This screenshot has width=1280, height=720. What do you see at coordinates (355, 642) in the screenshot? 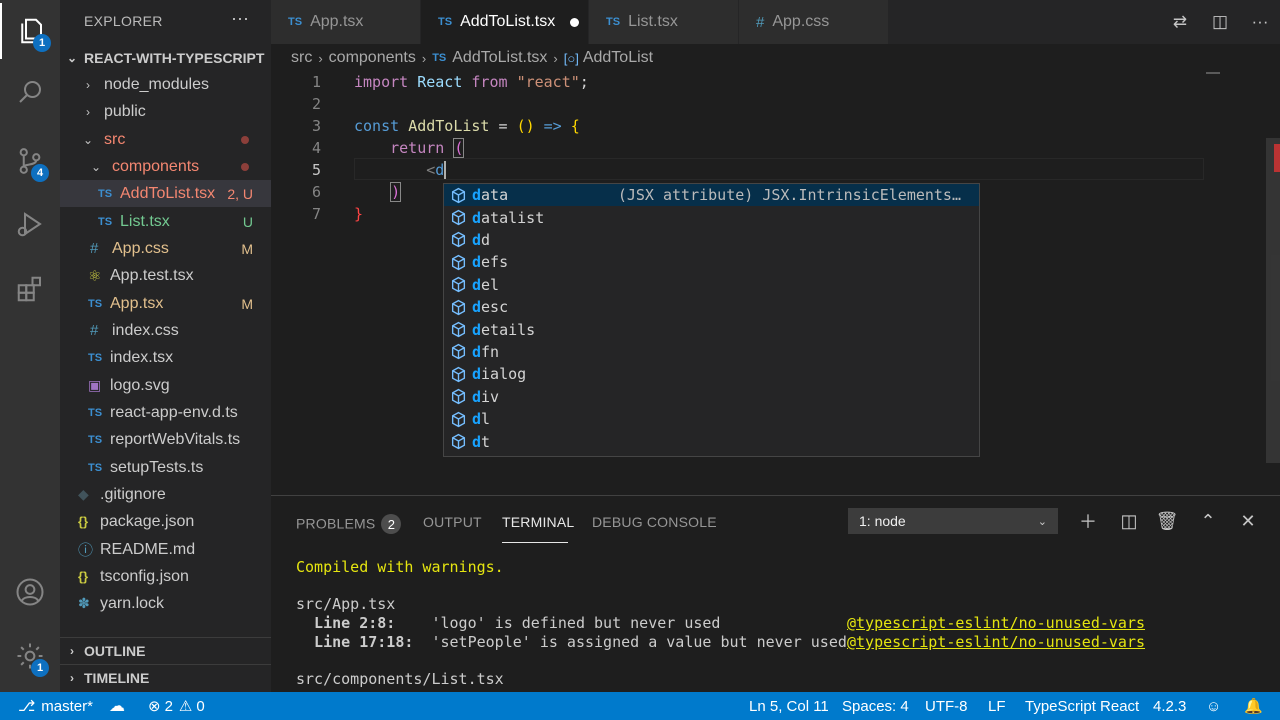
I see `warning-location: Line 17:18:` at bounding box center [355, 642].